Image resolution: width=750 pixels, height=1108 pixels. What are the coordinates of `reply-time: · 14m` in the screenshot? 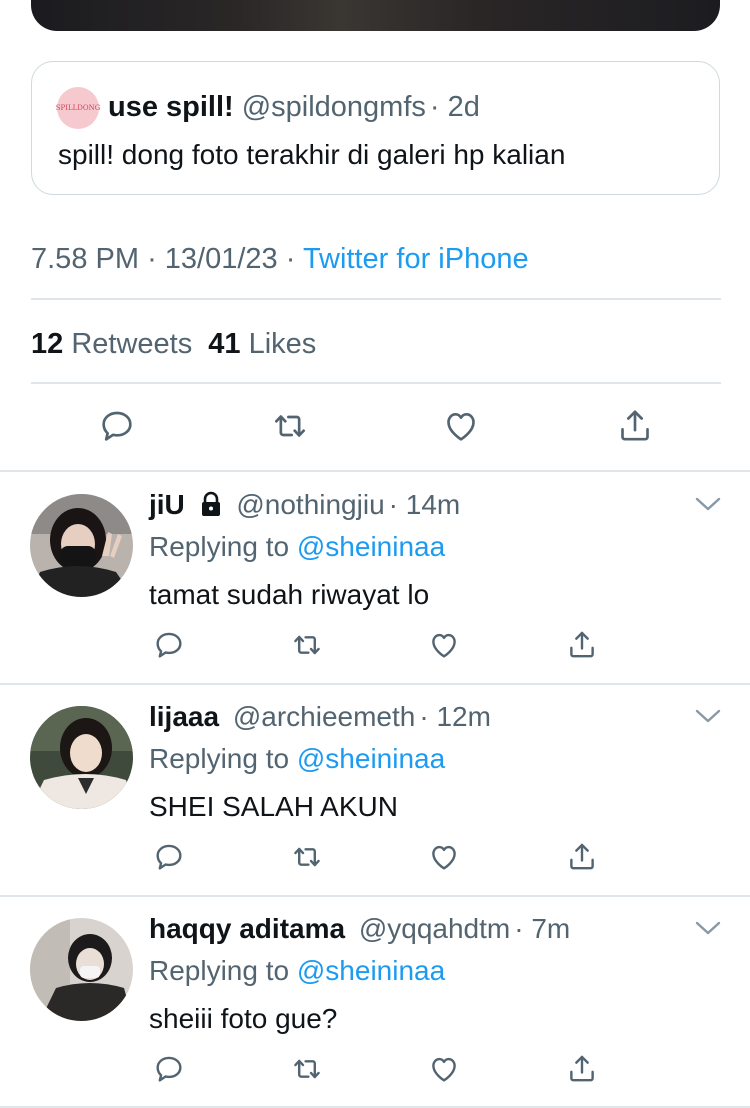 It's located at (424, 504).